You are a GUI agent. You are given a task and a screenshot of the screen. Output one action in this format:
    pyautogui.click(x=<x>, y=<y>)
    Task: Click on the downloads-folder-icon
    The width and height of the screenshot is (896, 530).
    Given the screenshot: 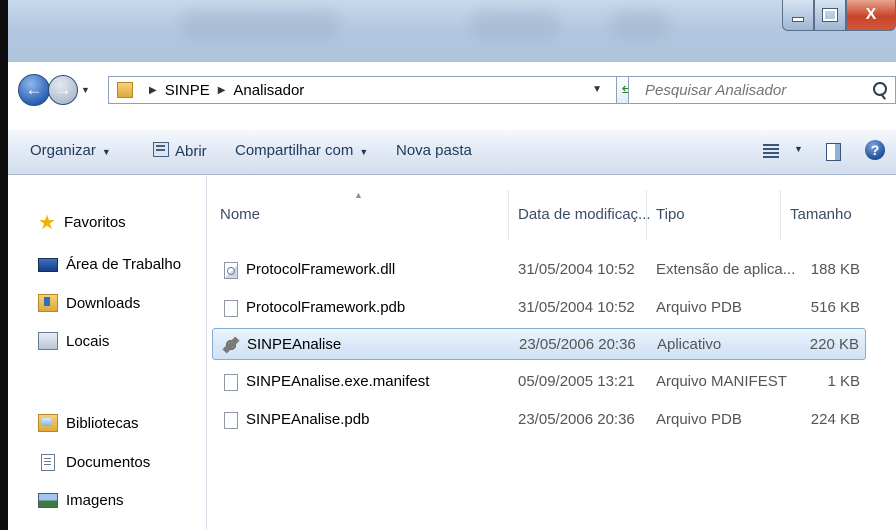 What is the action you would take?
    pyautogui.click(x=48, y=303)
    